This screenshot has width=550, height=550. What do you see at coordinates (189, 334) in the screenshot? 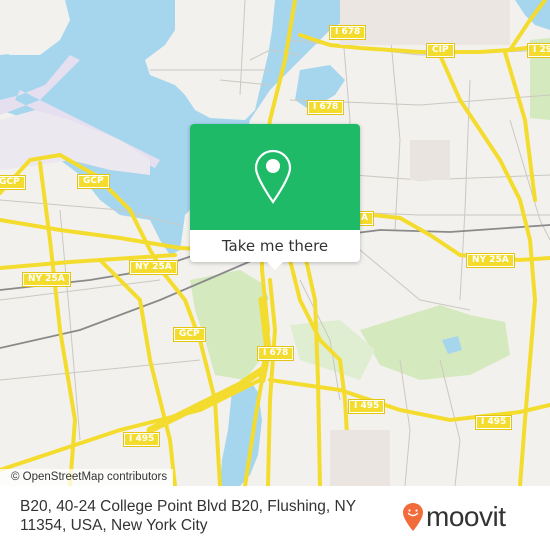
I see `road-label-gcp-center: GCP` at bounding box center [189, 334].